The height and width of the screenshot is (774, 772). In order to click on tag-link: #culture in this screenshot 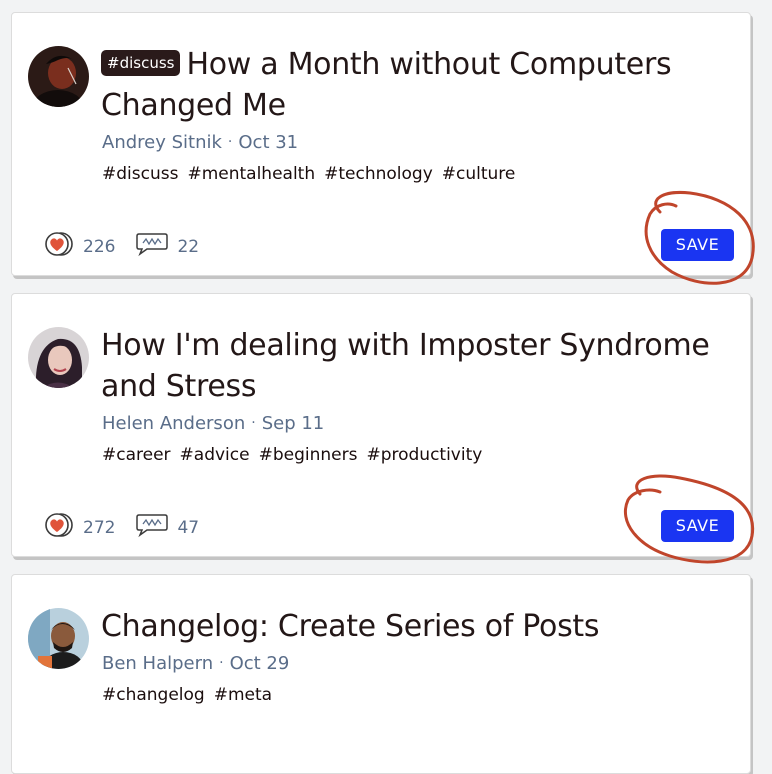, I will do `click(479, 174)`.